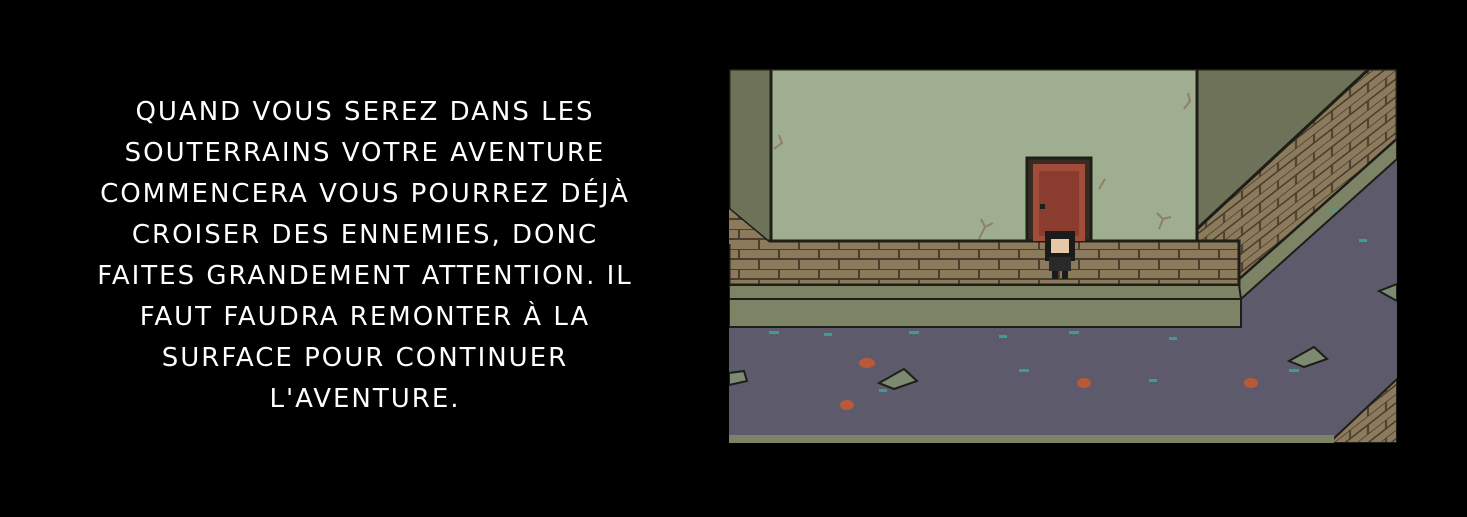  I want to click on description-line: FAITES GRANDEMENT ATTENTION. IL, so click(365, 276).